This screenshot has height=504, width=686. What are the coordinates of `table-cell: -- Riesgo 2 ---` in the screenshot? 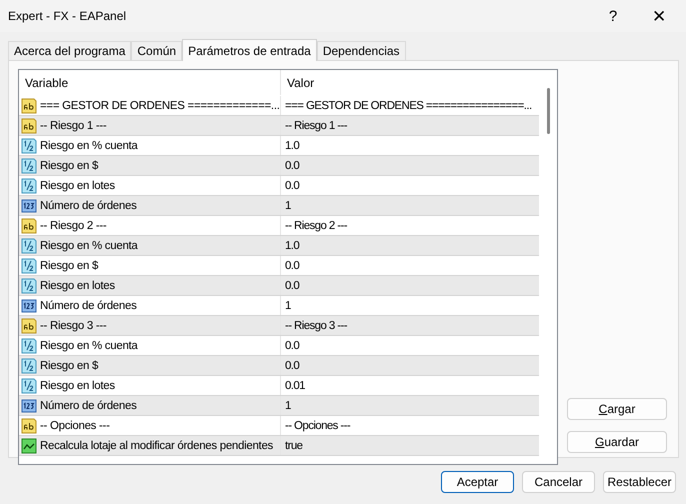 It's located at (410, 225).